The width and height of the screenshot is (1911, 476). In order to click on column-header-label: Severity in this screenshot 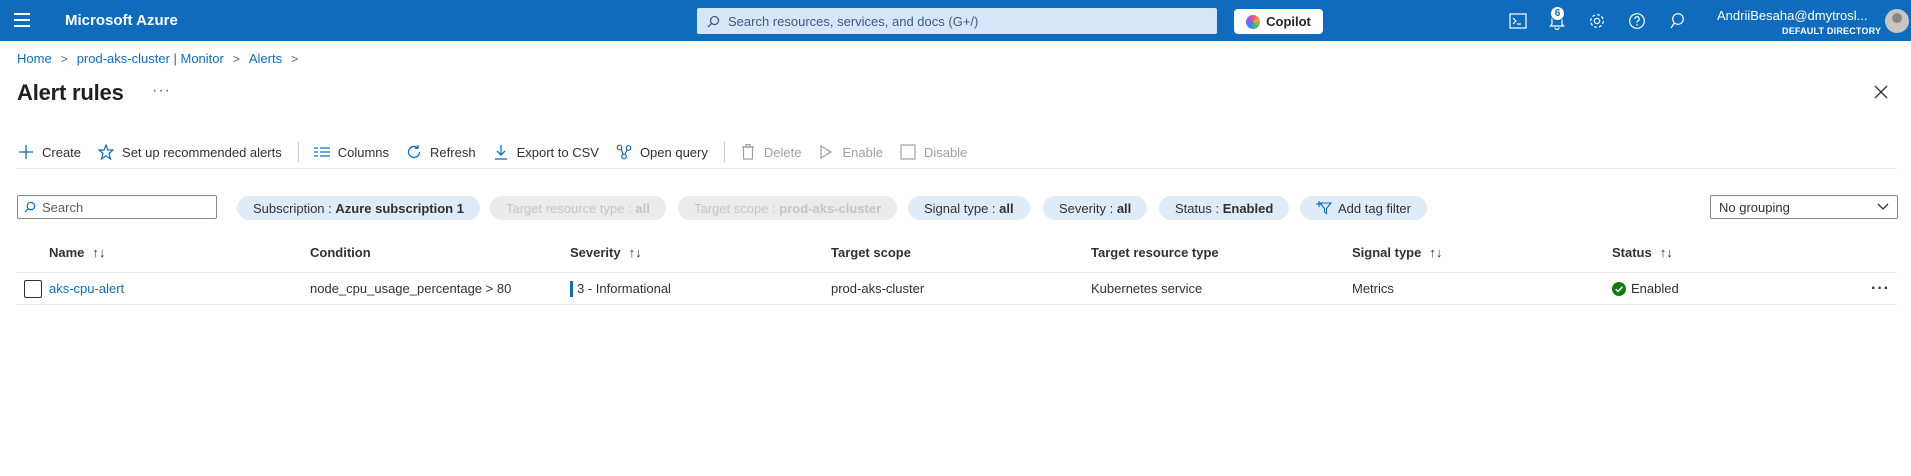, I will do `click(595, 252)`.